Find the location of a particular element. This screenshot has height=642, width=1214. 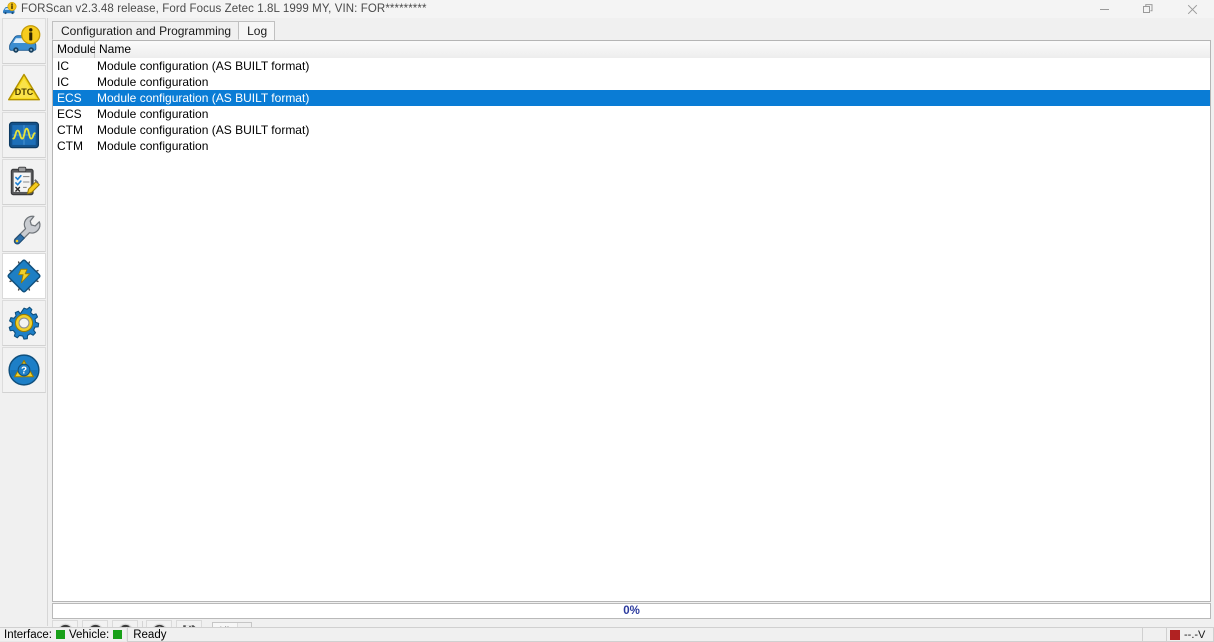

battery-voltage: --.-V is located at coordinates (1190, 634).